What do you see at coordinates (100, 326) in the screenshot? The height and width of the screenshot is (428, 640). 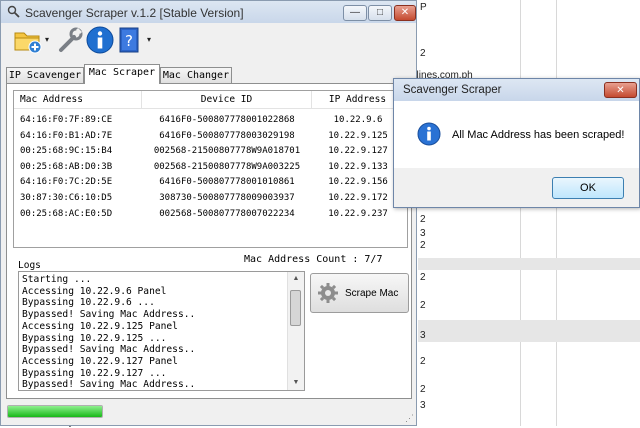 I see `log-line: Accessing 10.22.9.125 Panel` at bounding box center [100, 326].